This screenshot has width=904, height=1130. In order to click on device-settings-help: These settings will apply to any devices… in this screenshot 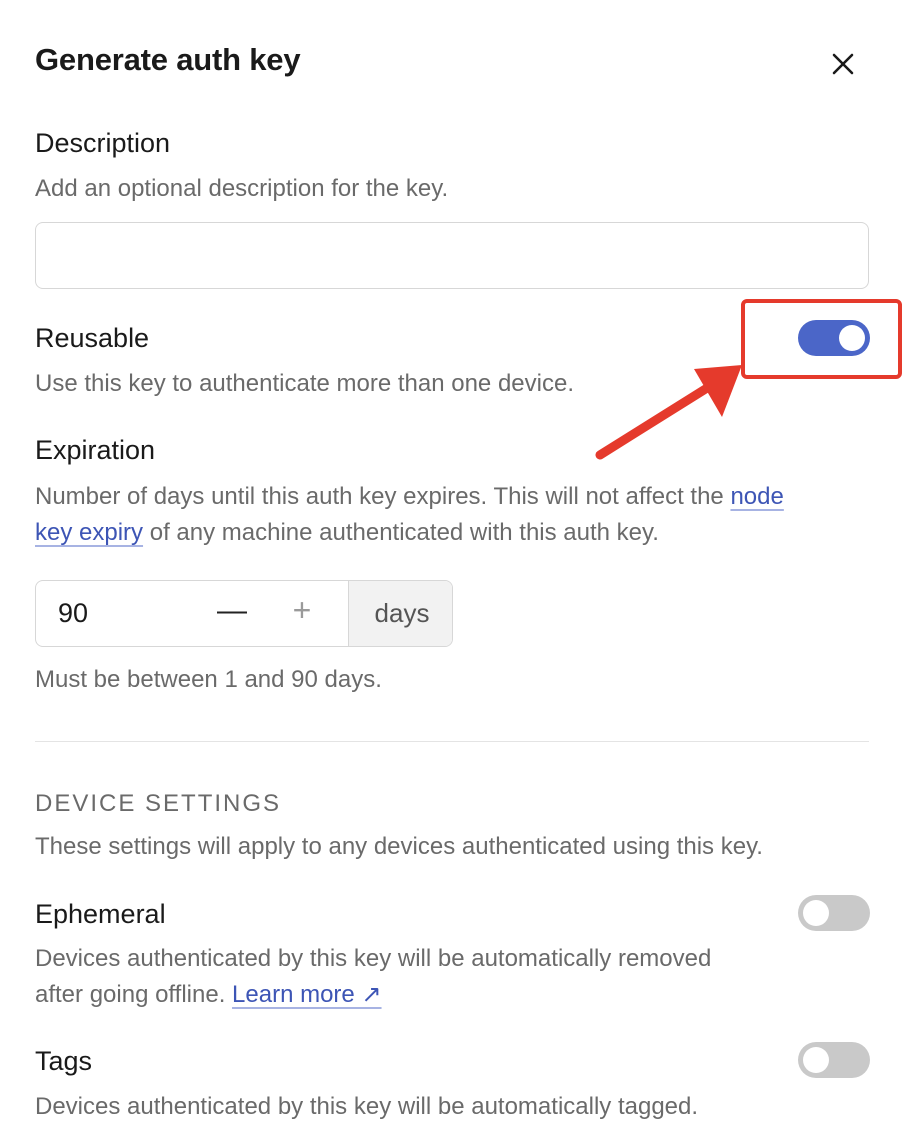, I will do `click(399, 846)`.